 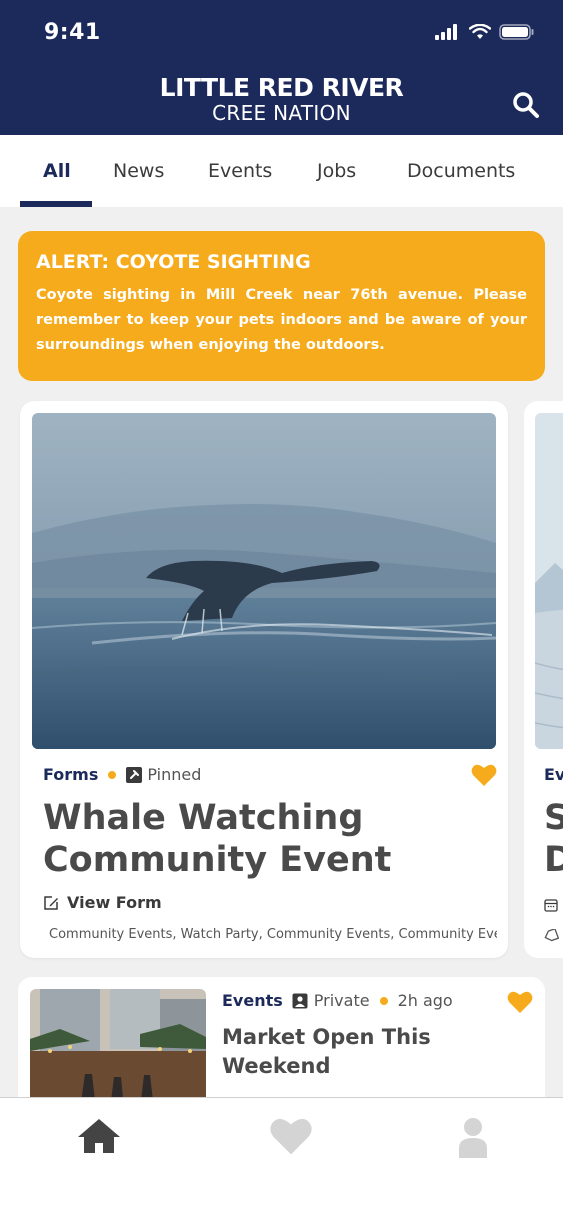 I want to click on mountain-image, so click(x=549, y=581).